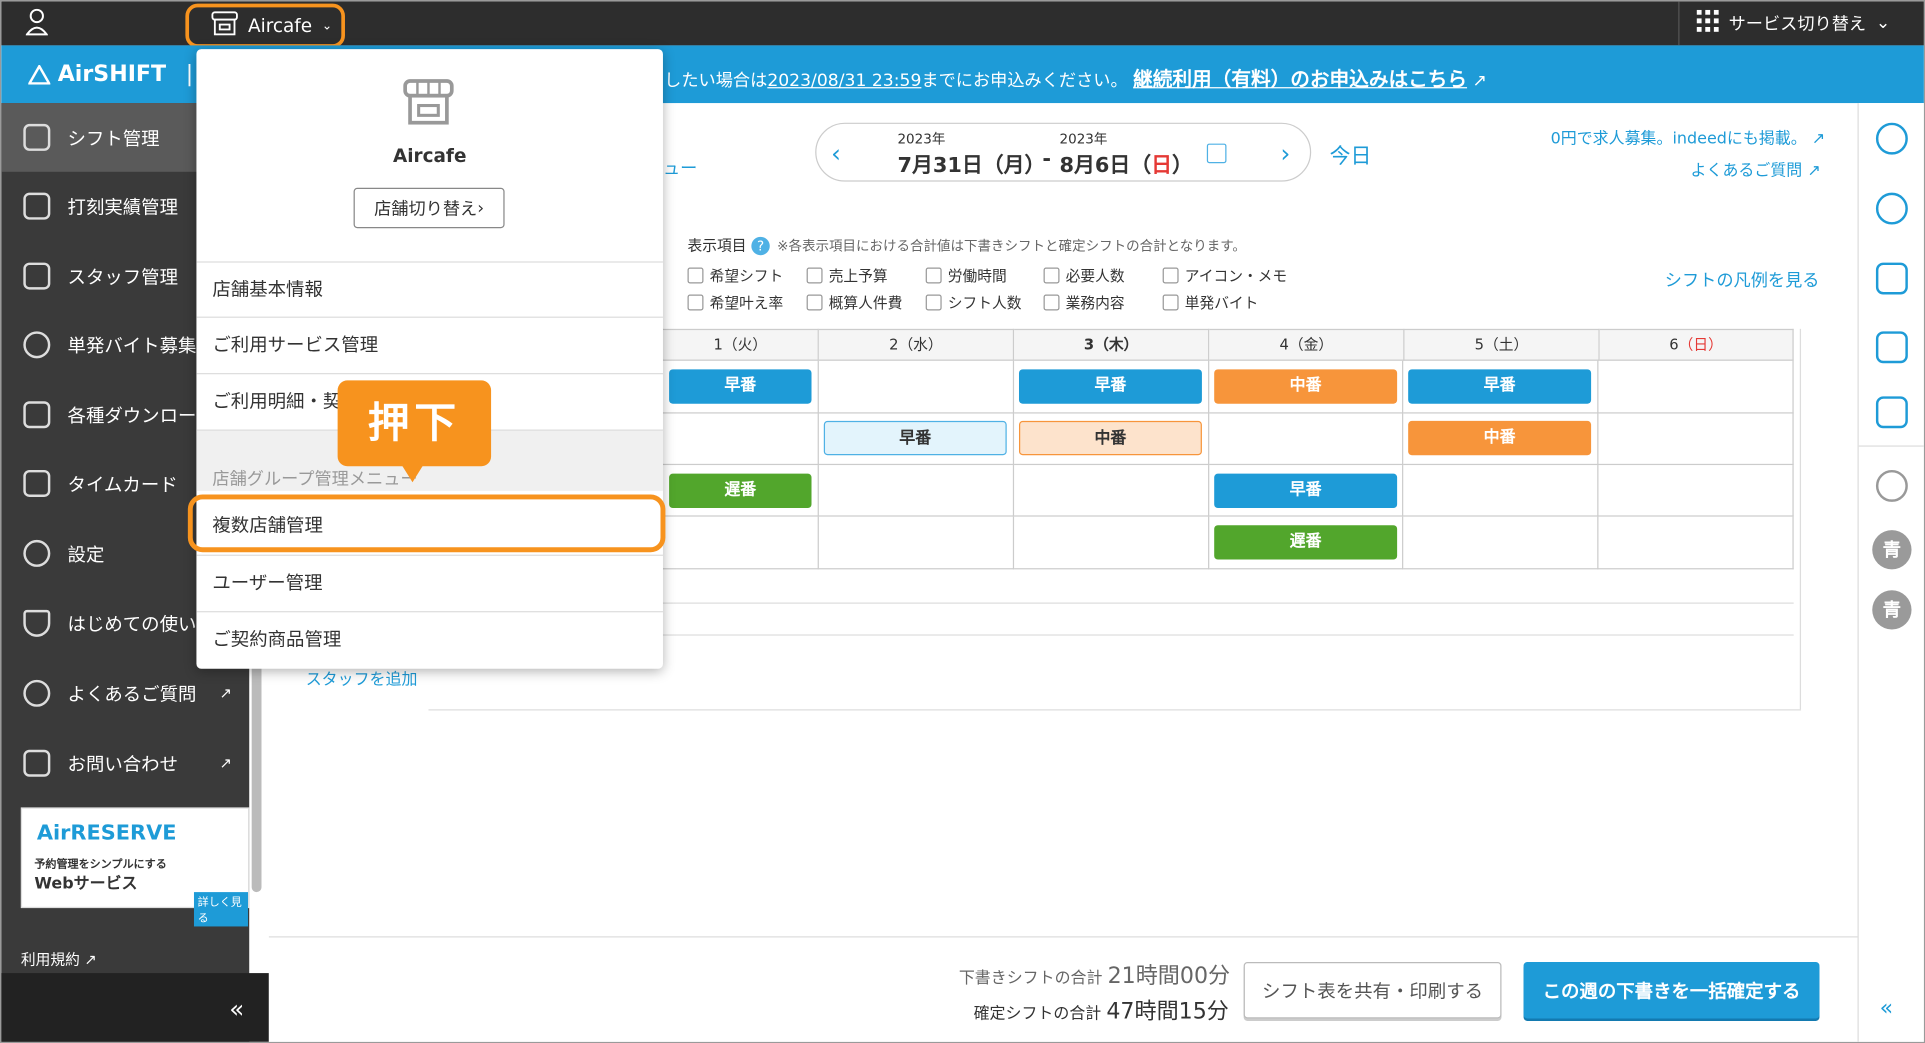  What do you see at coordinates (1891, 208) in the screenshot?
I see `add-user-icon` at bounding box center [1891, 208].